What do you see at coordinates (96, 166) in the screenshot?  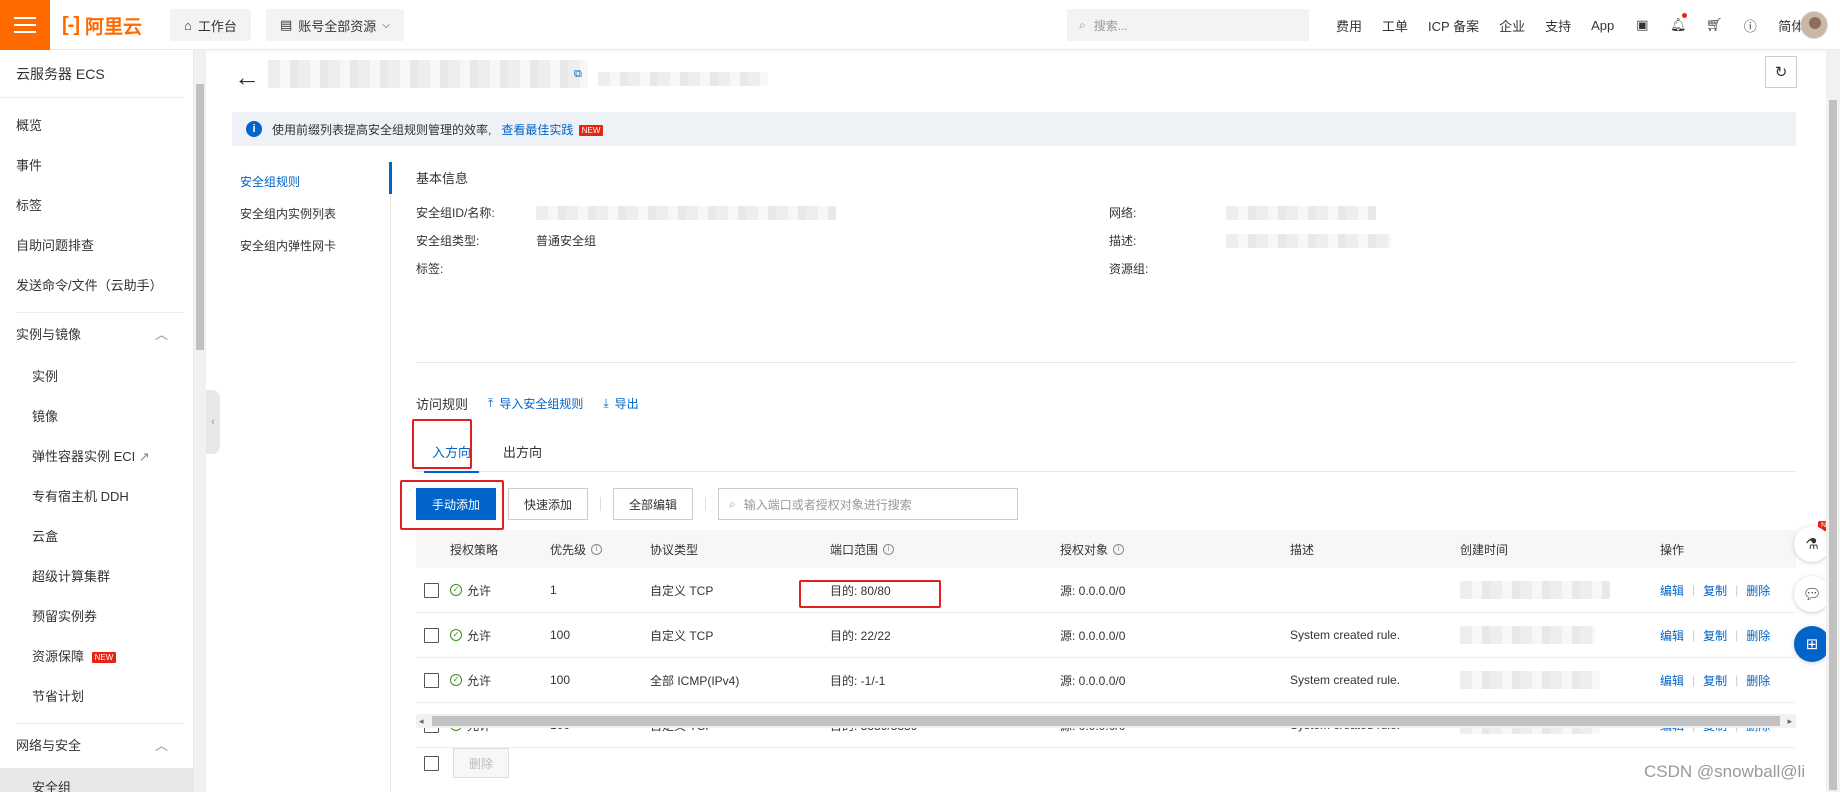 I see `sidebar-item-events: 事件` at bounding box center [96, 166].